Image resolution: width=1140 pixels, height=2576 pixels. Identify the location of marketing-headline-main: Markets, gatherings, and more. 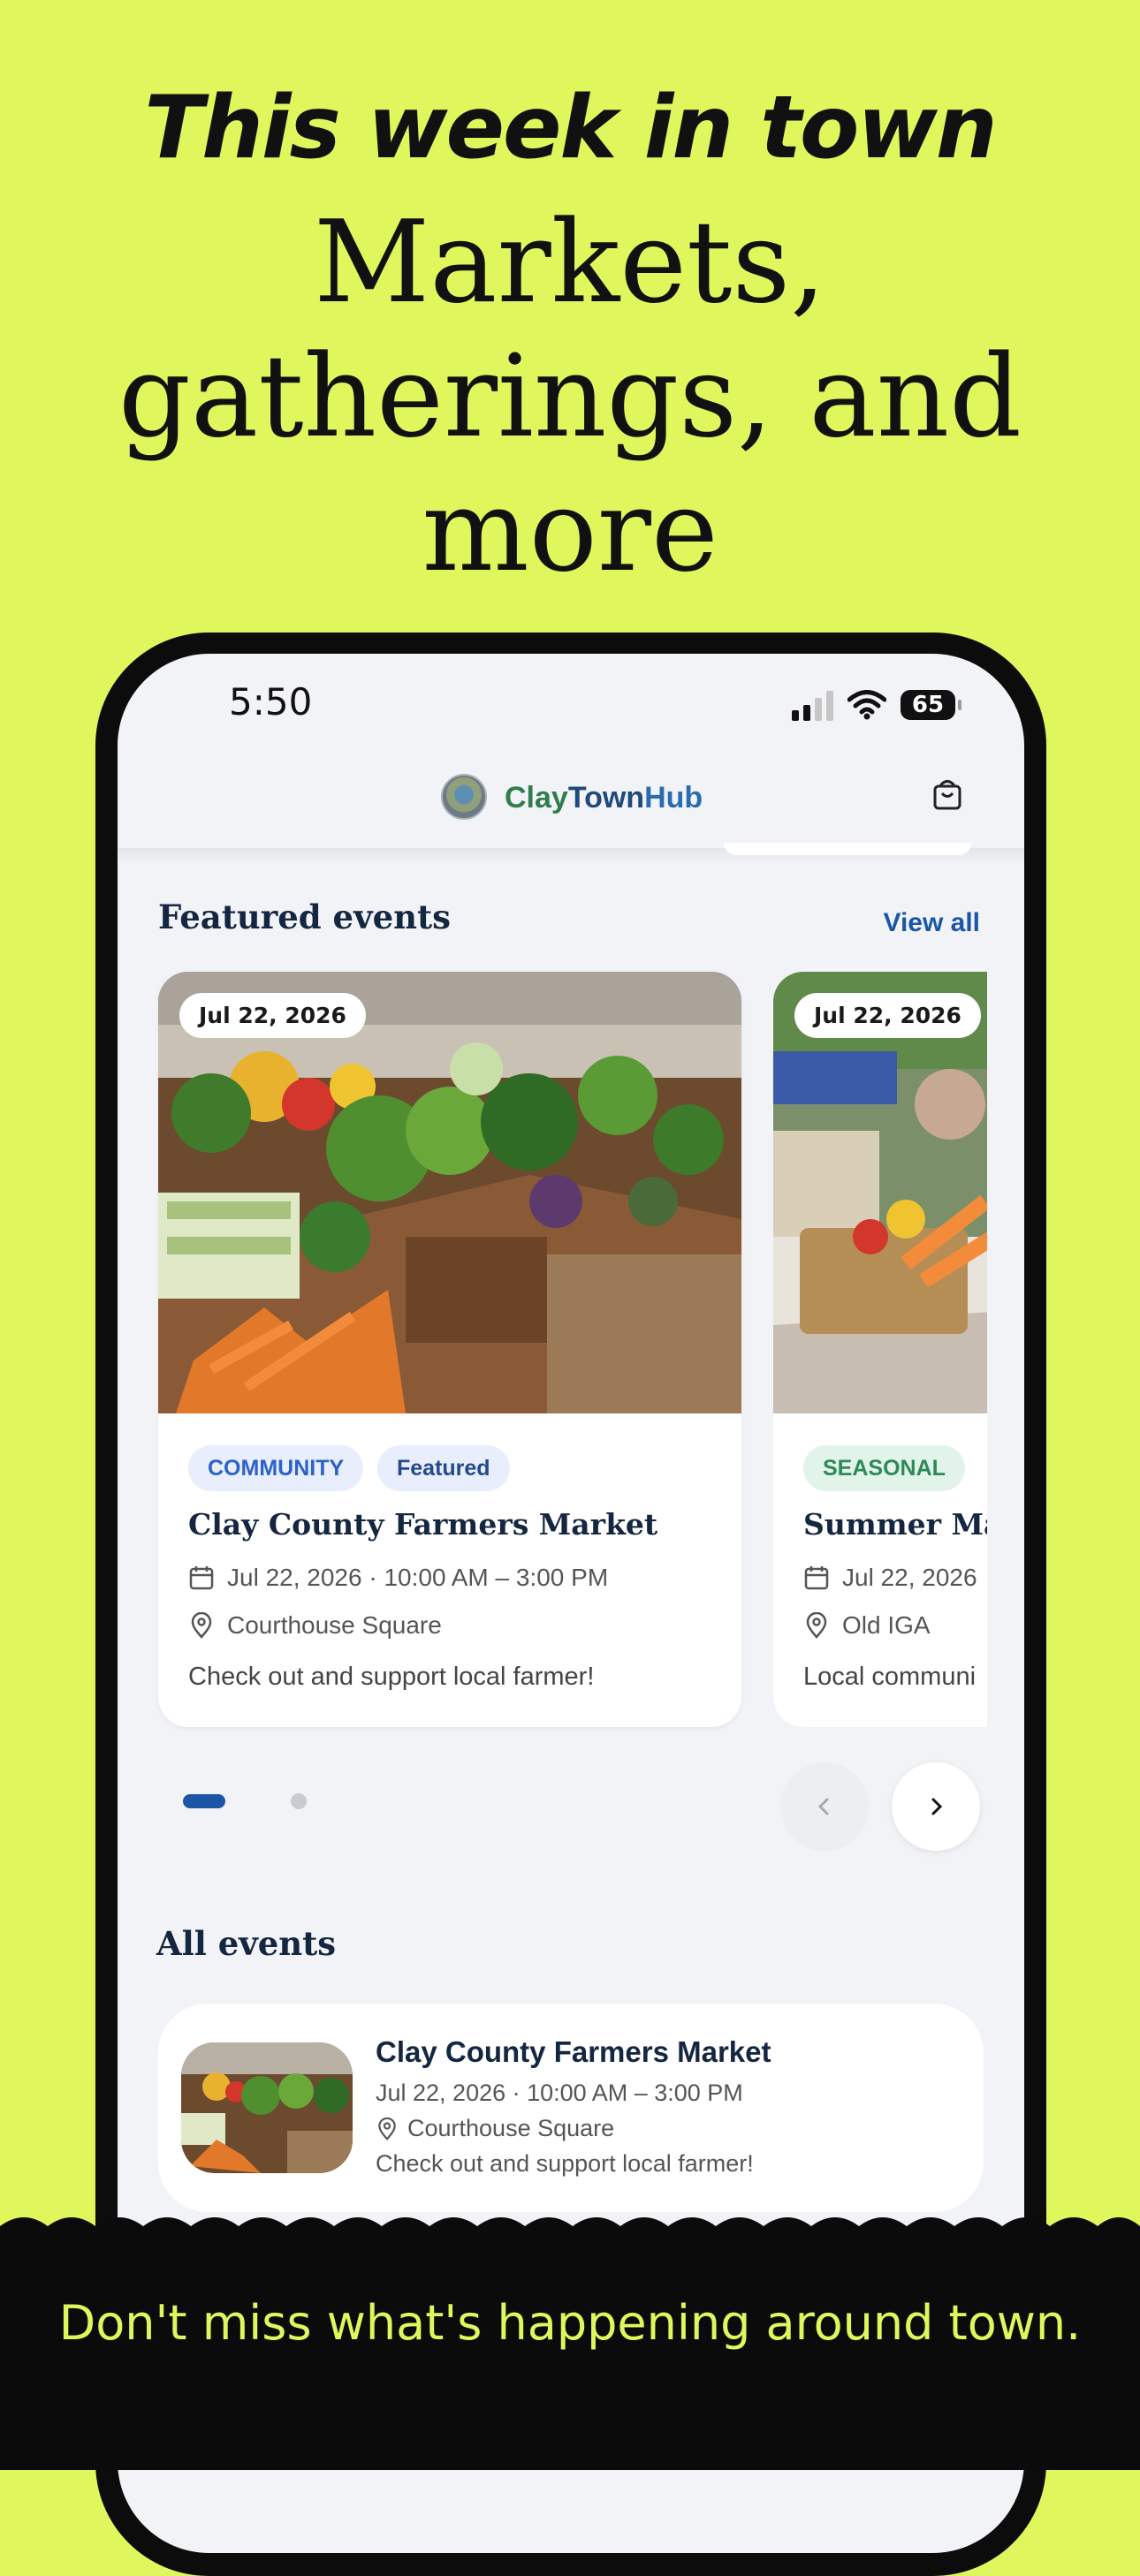
(570, 397).